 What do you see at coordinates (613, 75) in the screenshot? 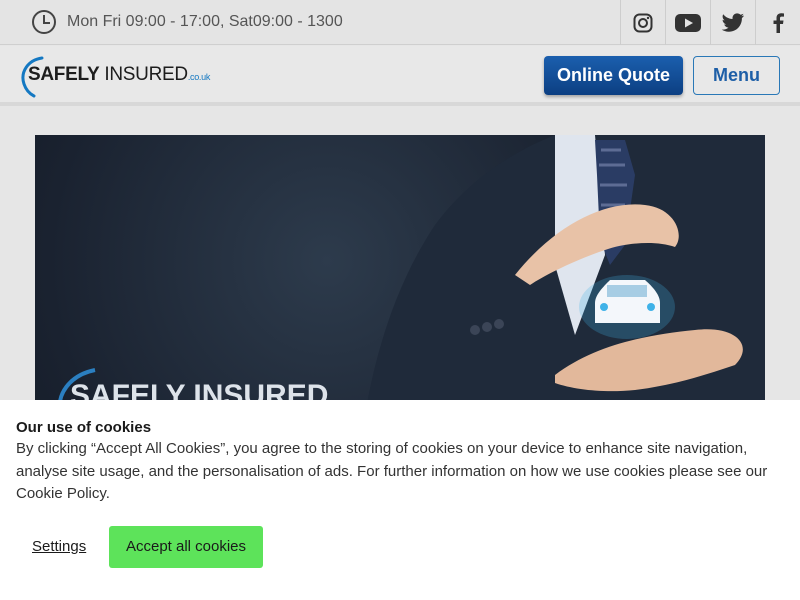
I see `online-quote-button: Online Quote` at bounding box center [613, 75].